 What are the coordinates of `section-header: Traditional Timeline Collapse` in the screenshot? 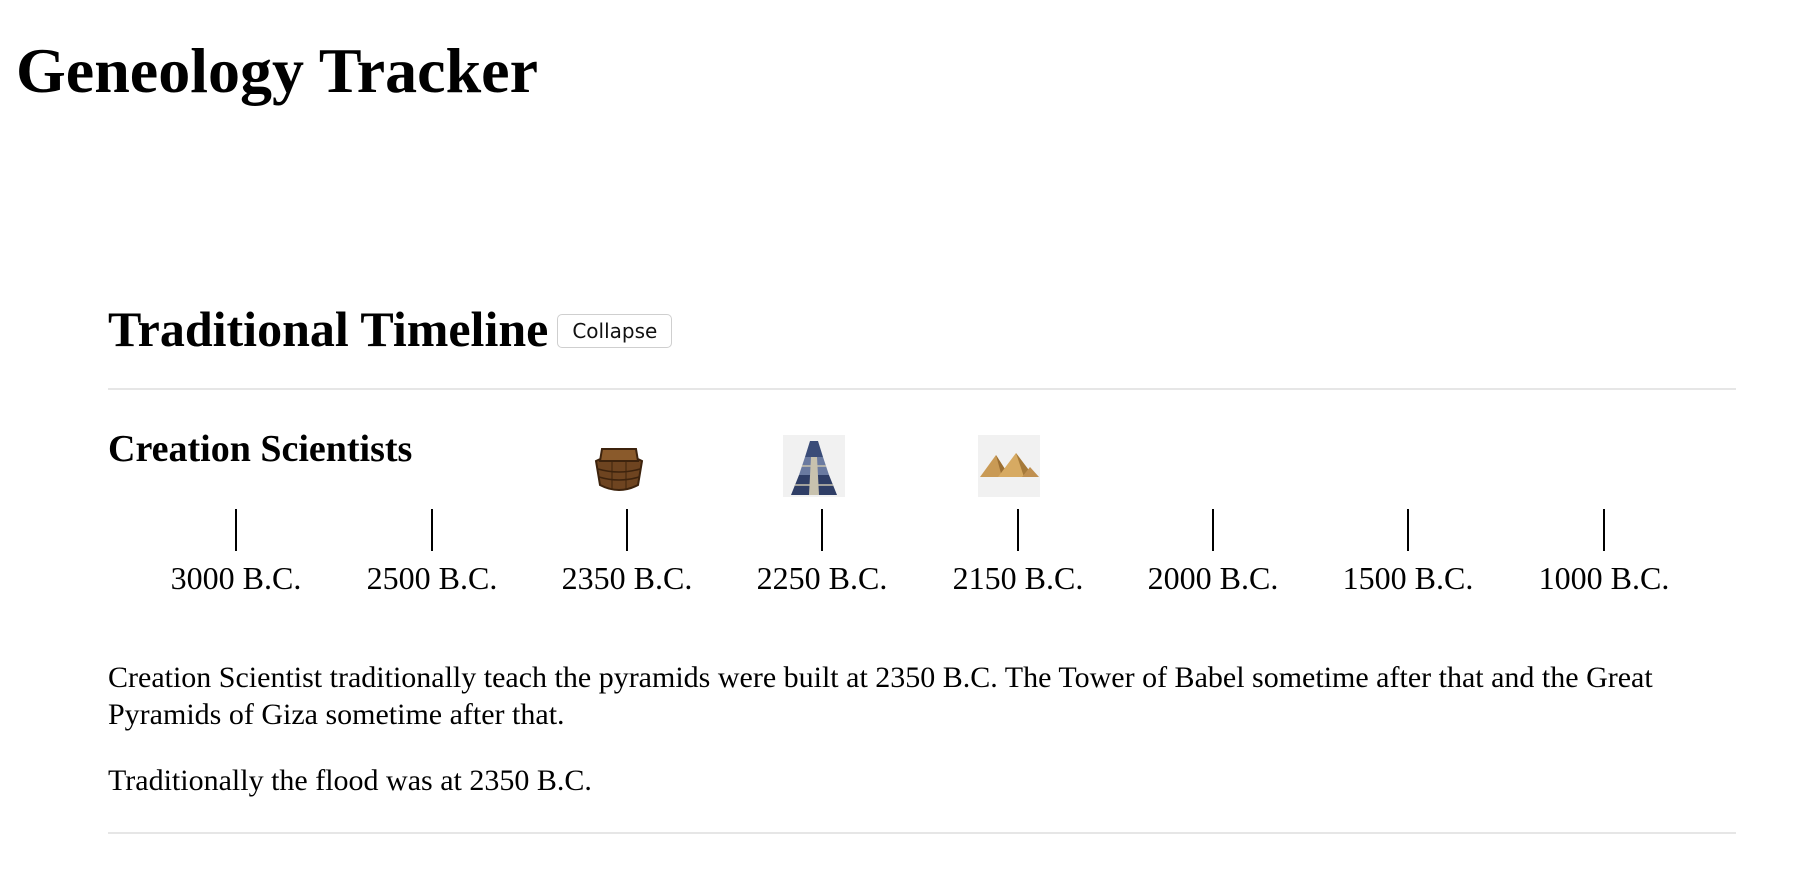 It's located at (922, 323).